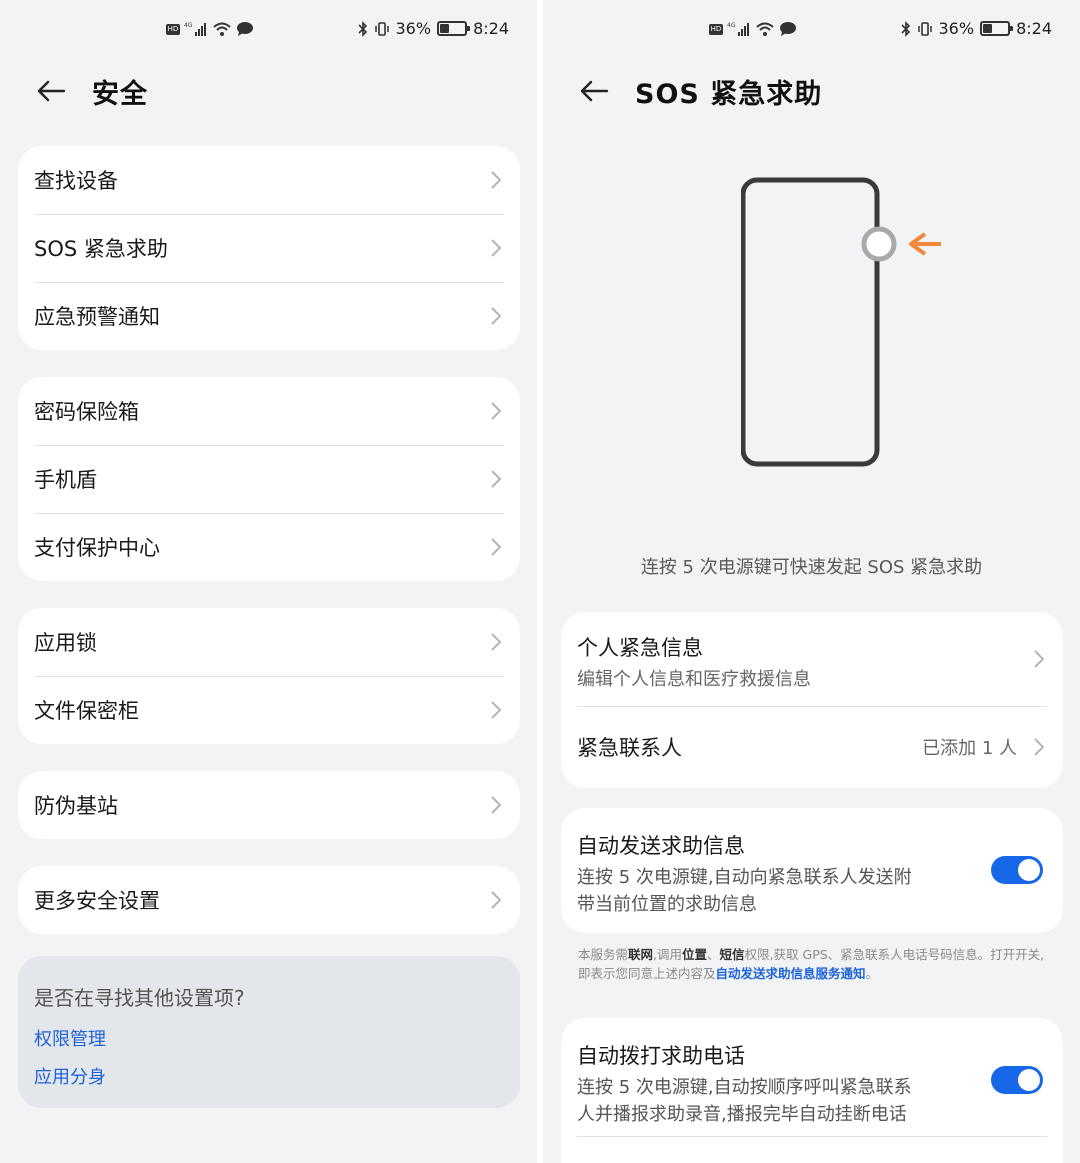 This screenshot has width=1080, height=1163. Describe the element at coordinates (879, 244) in the screenshot. I see `power-key-indicator` at that location.